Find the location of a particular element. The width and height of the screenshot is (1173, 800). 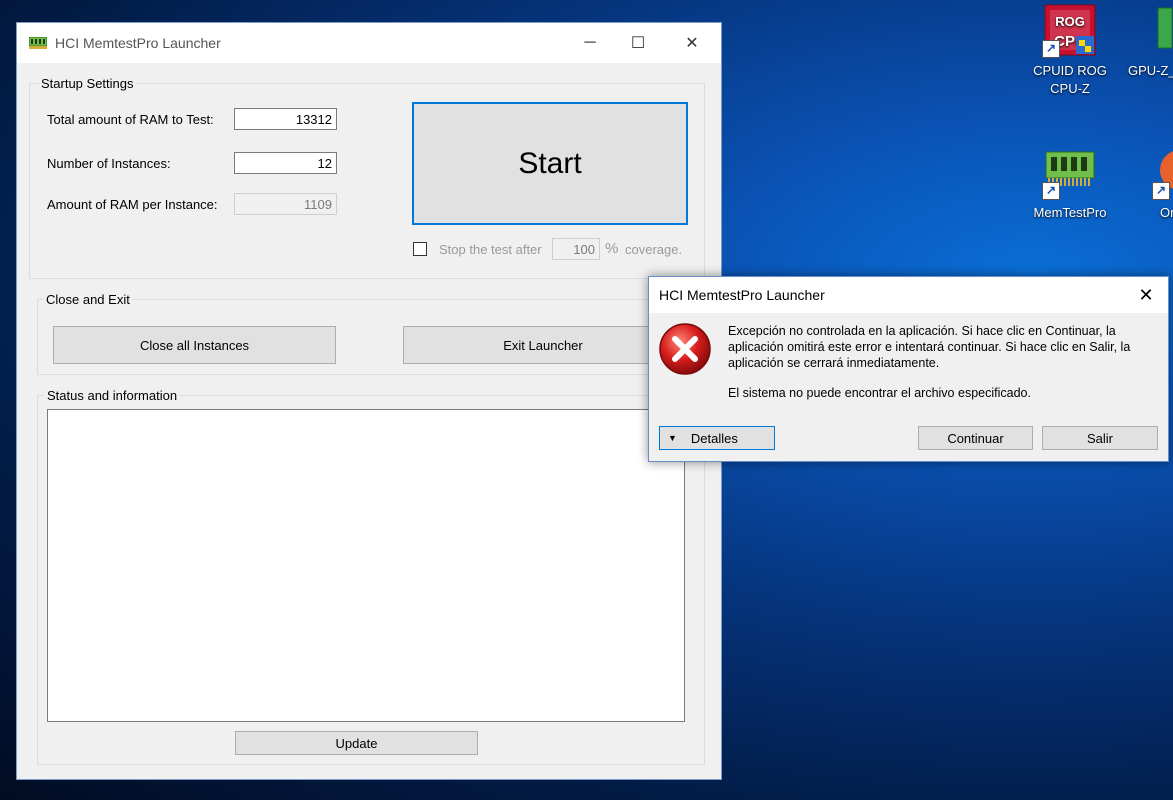

desktop-icon-cpuz: ROG CPU ↗ CPUID ROG CPU-Z is located at coordinates (1070, 50).